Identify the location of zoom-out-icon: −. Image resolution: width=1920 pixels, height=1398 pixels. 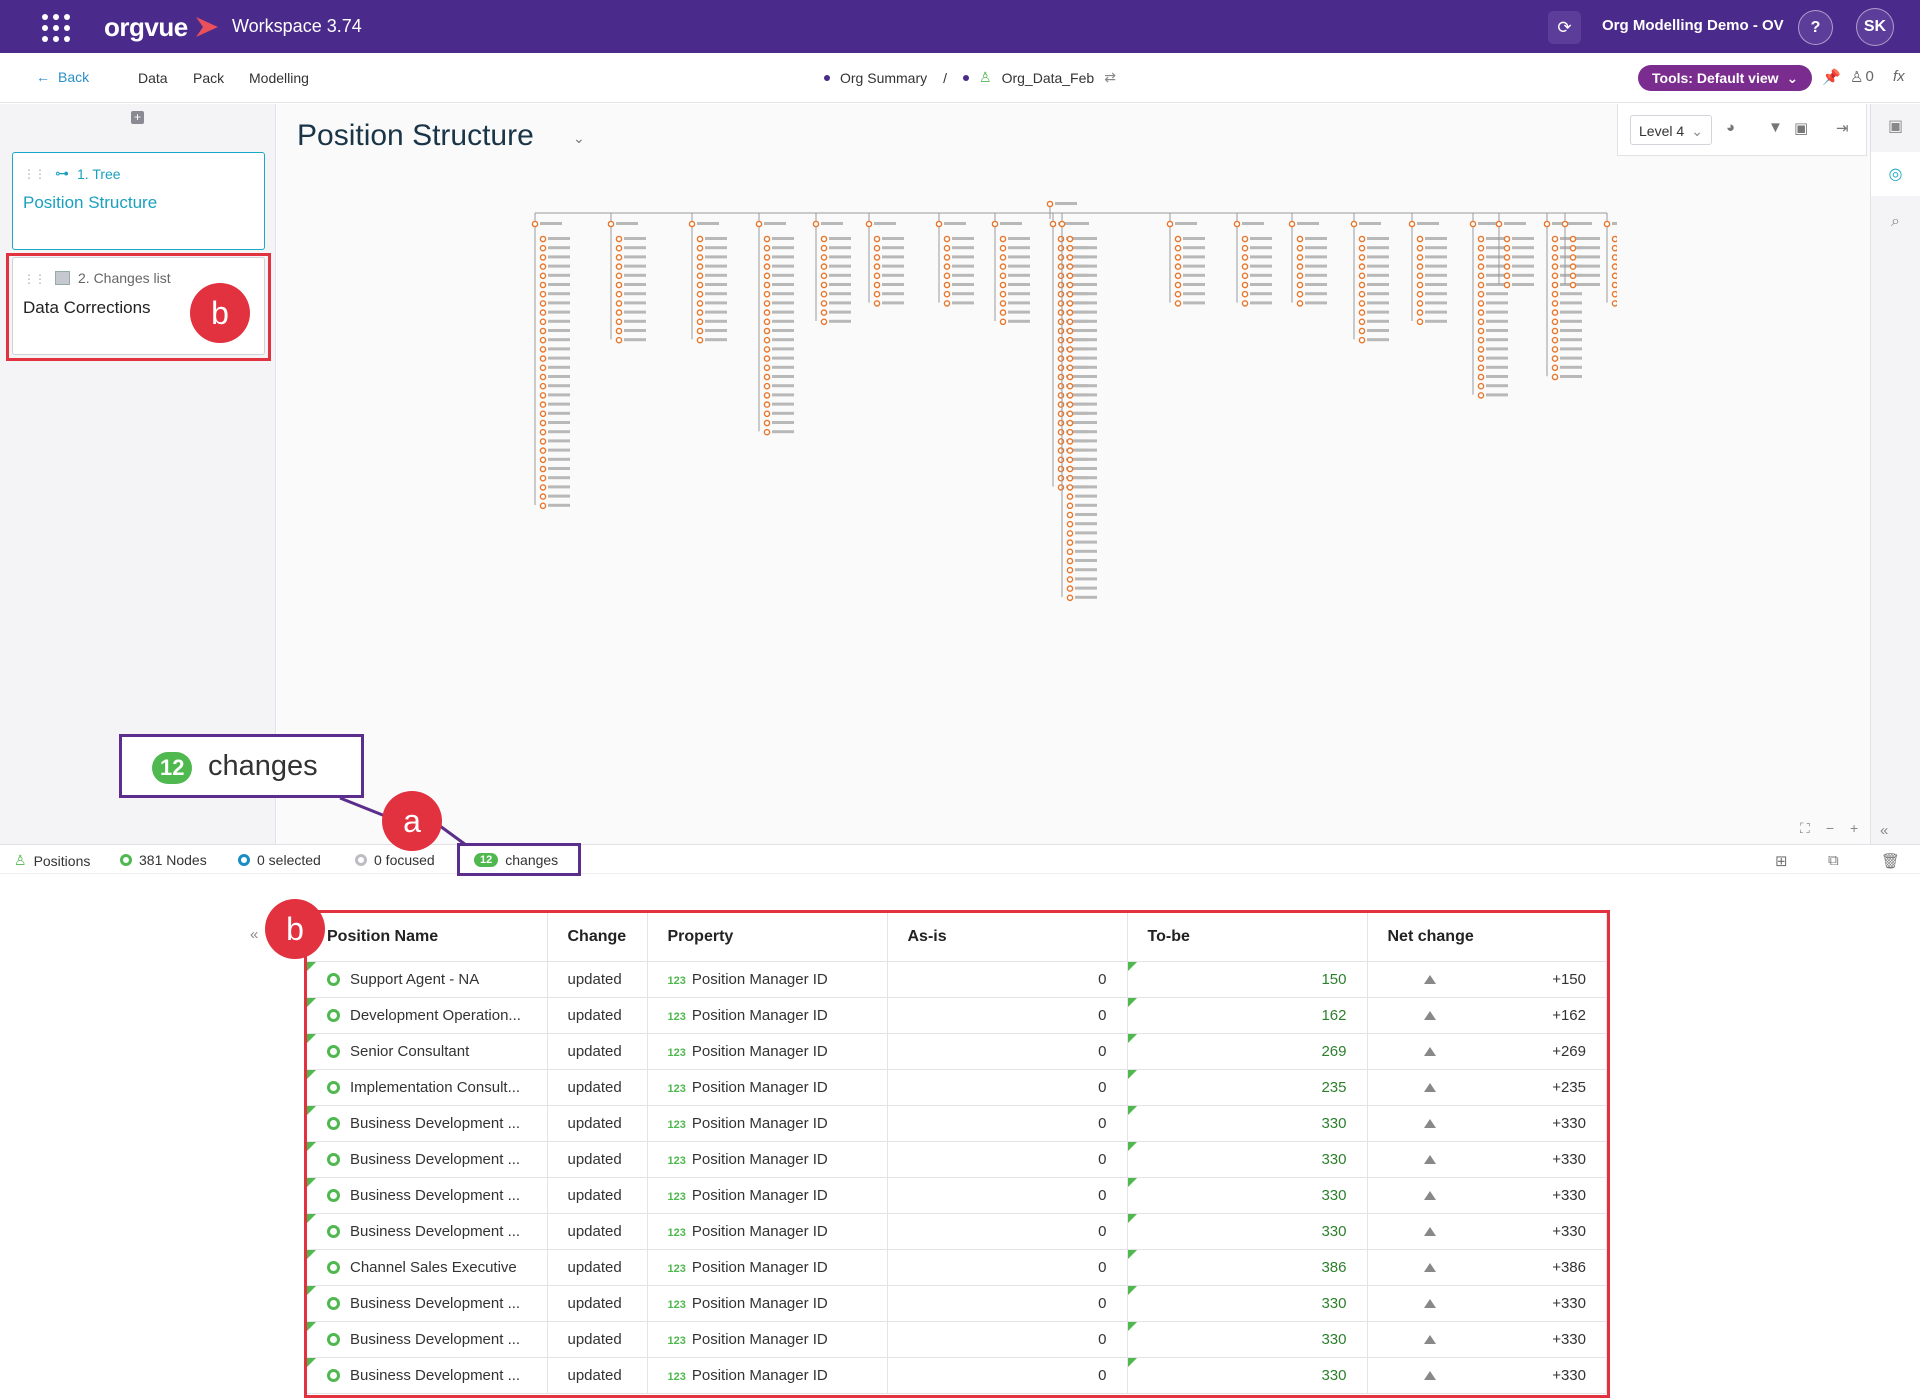
(1830, 828).